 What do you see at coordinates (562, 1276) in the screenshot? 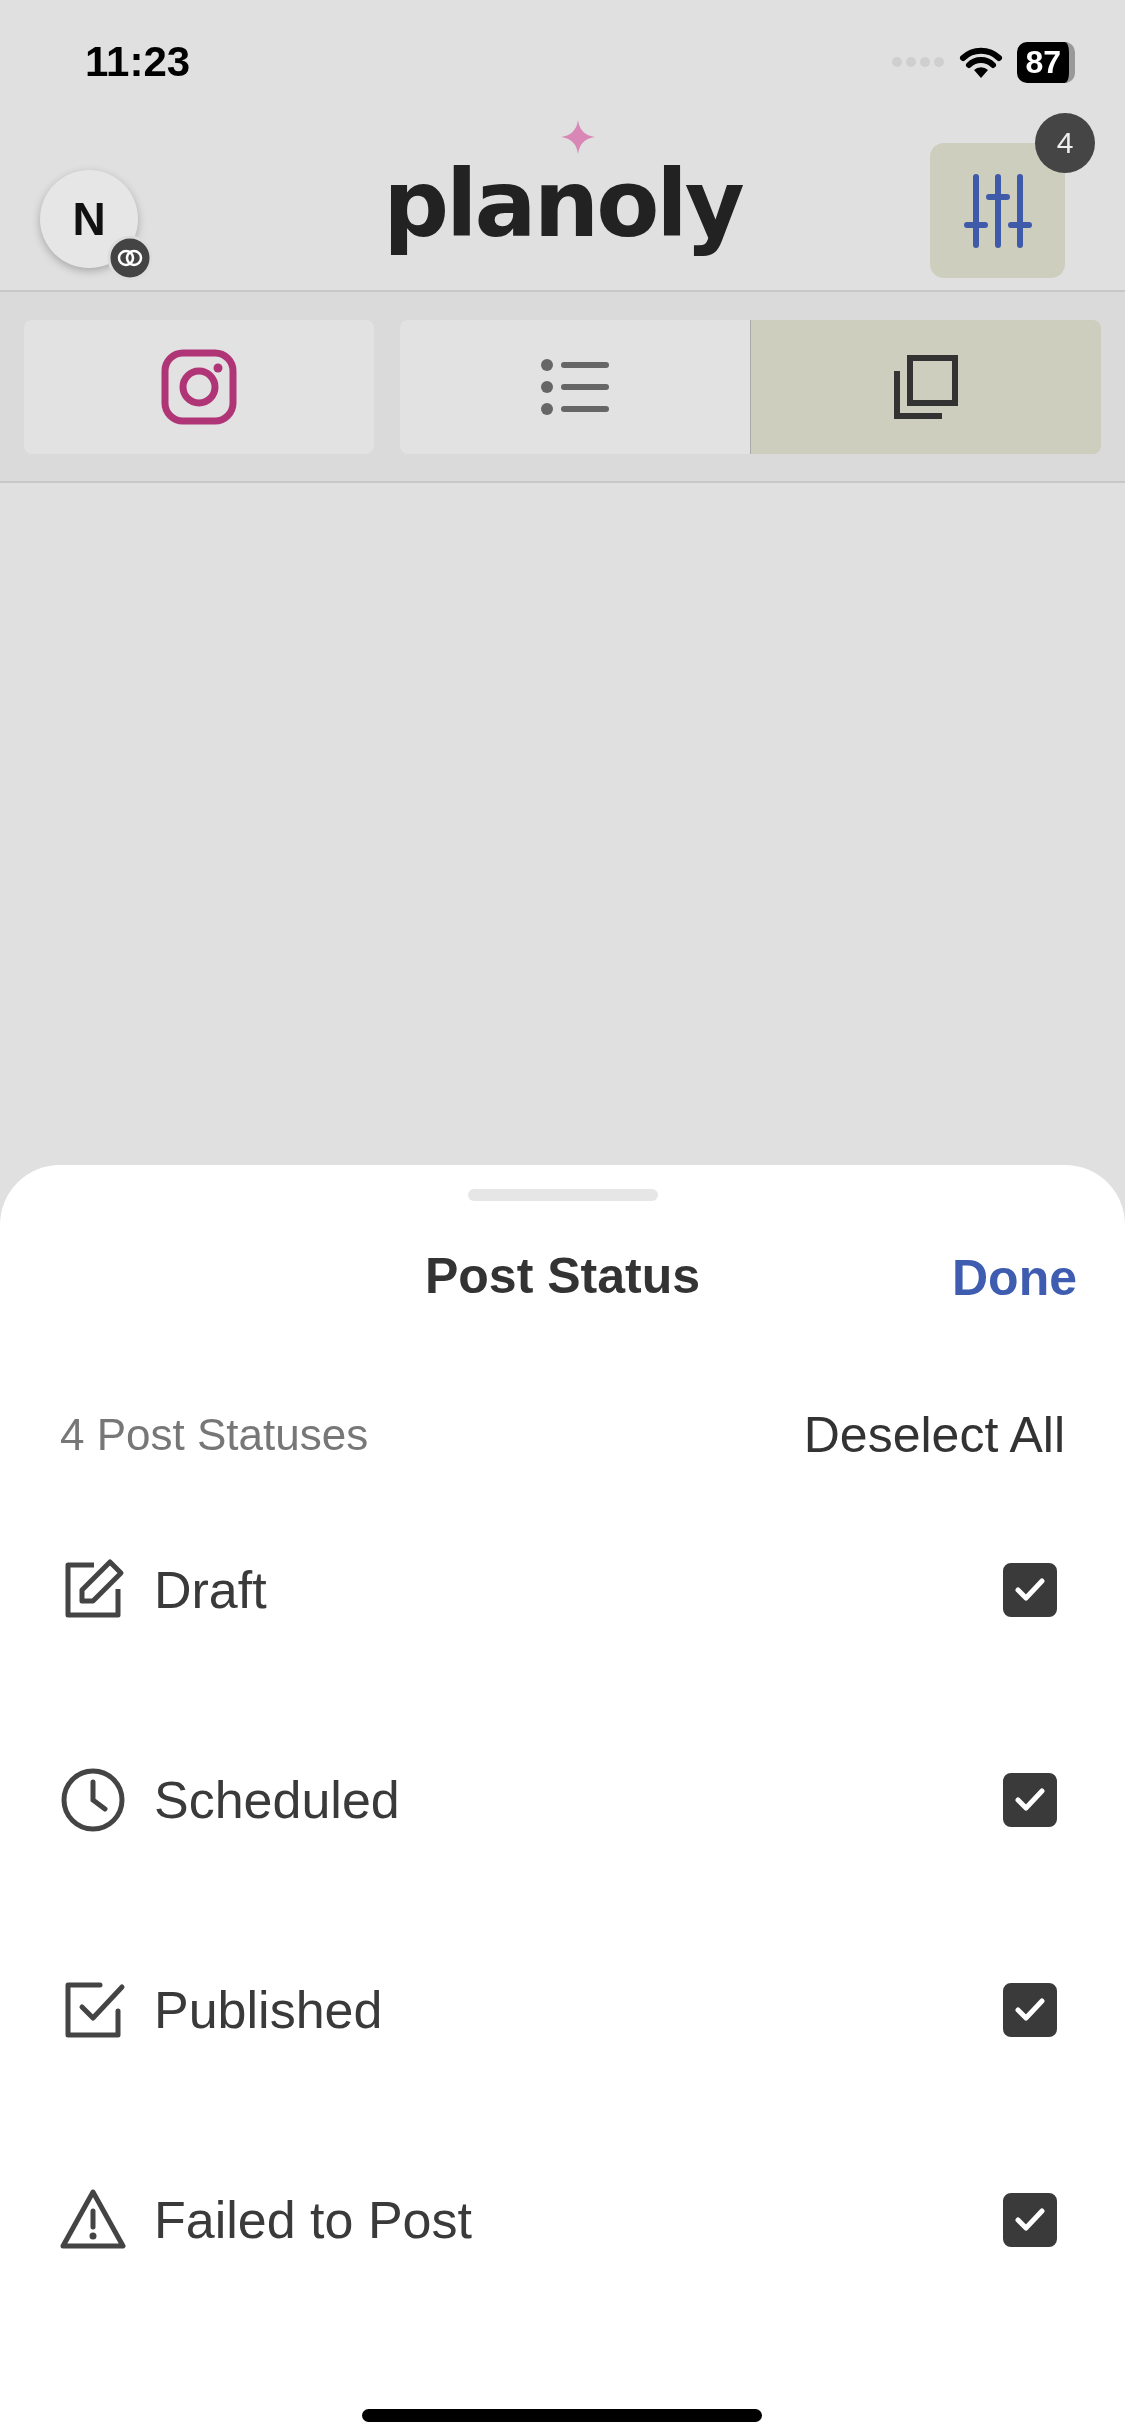
I see `sheet-title: Post Status` at bounding box center [562, 1276].